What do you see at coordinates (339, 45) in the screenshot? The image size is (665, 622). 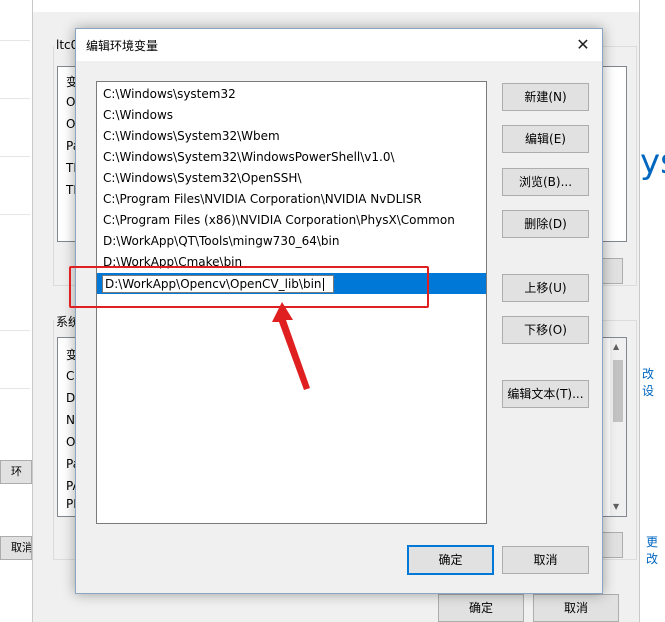 I see `dialog-titlebar: 编辑环境变量 ✕` at bounding box center [339, 45].